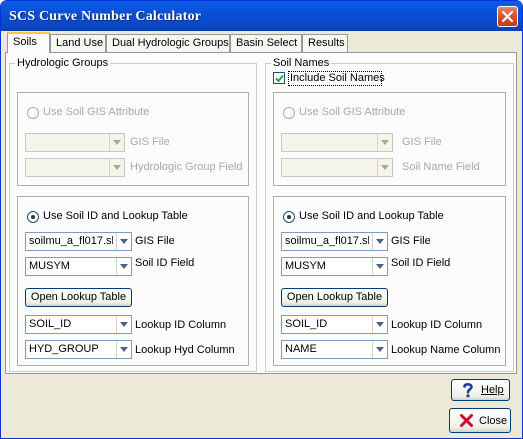 Image resolution: width=523 pixels, height=439 pixels. I want to click on button-label: Close, so click(493, 421).